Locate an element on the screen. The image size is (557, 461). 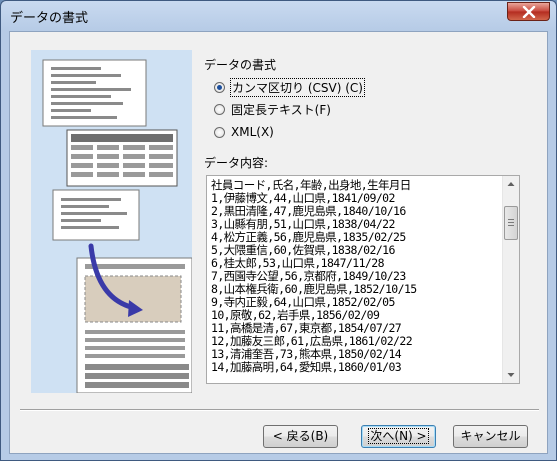
radio-csv-label: カンマ区切り (CSV) (C) is located at coordinates (297, 87).